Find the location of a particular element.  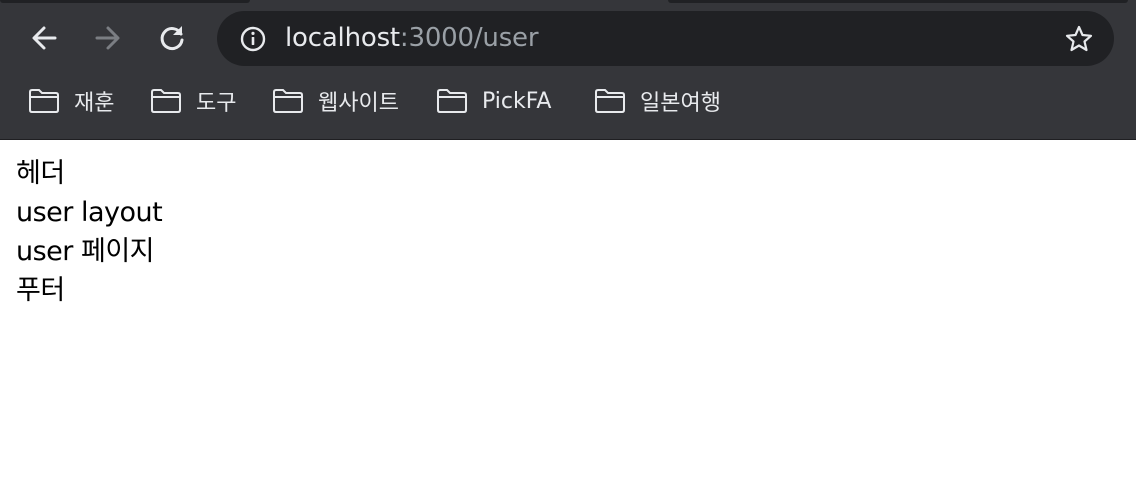

page-text: user 페이지 is located at coordinates (85, 251).